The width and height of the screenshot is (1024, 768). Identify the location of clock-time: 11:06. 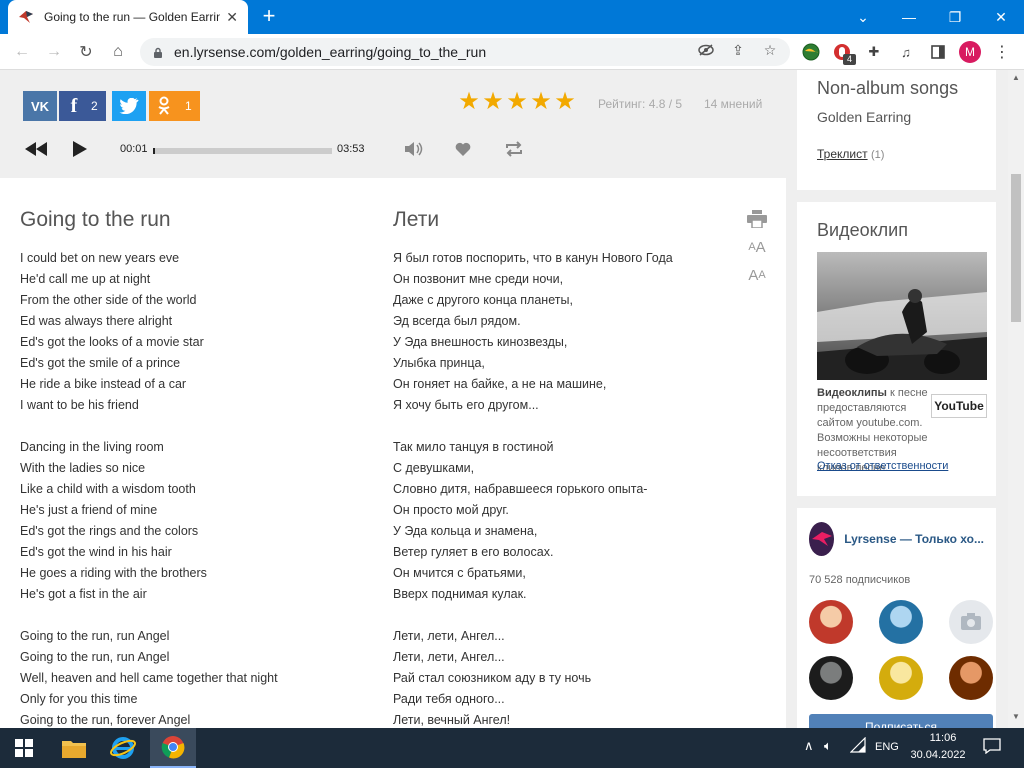
(943, 738).